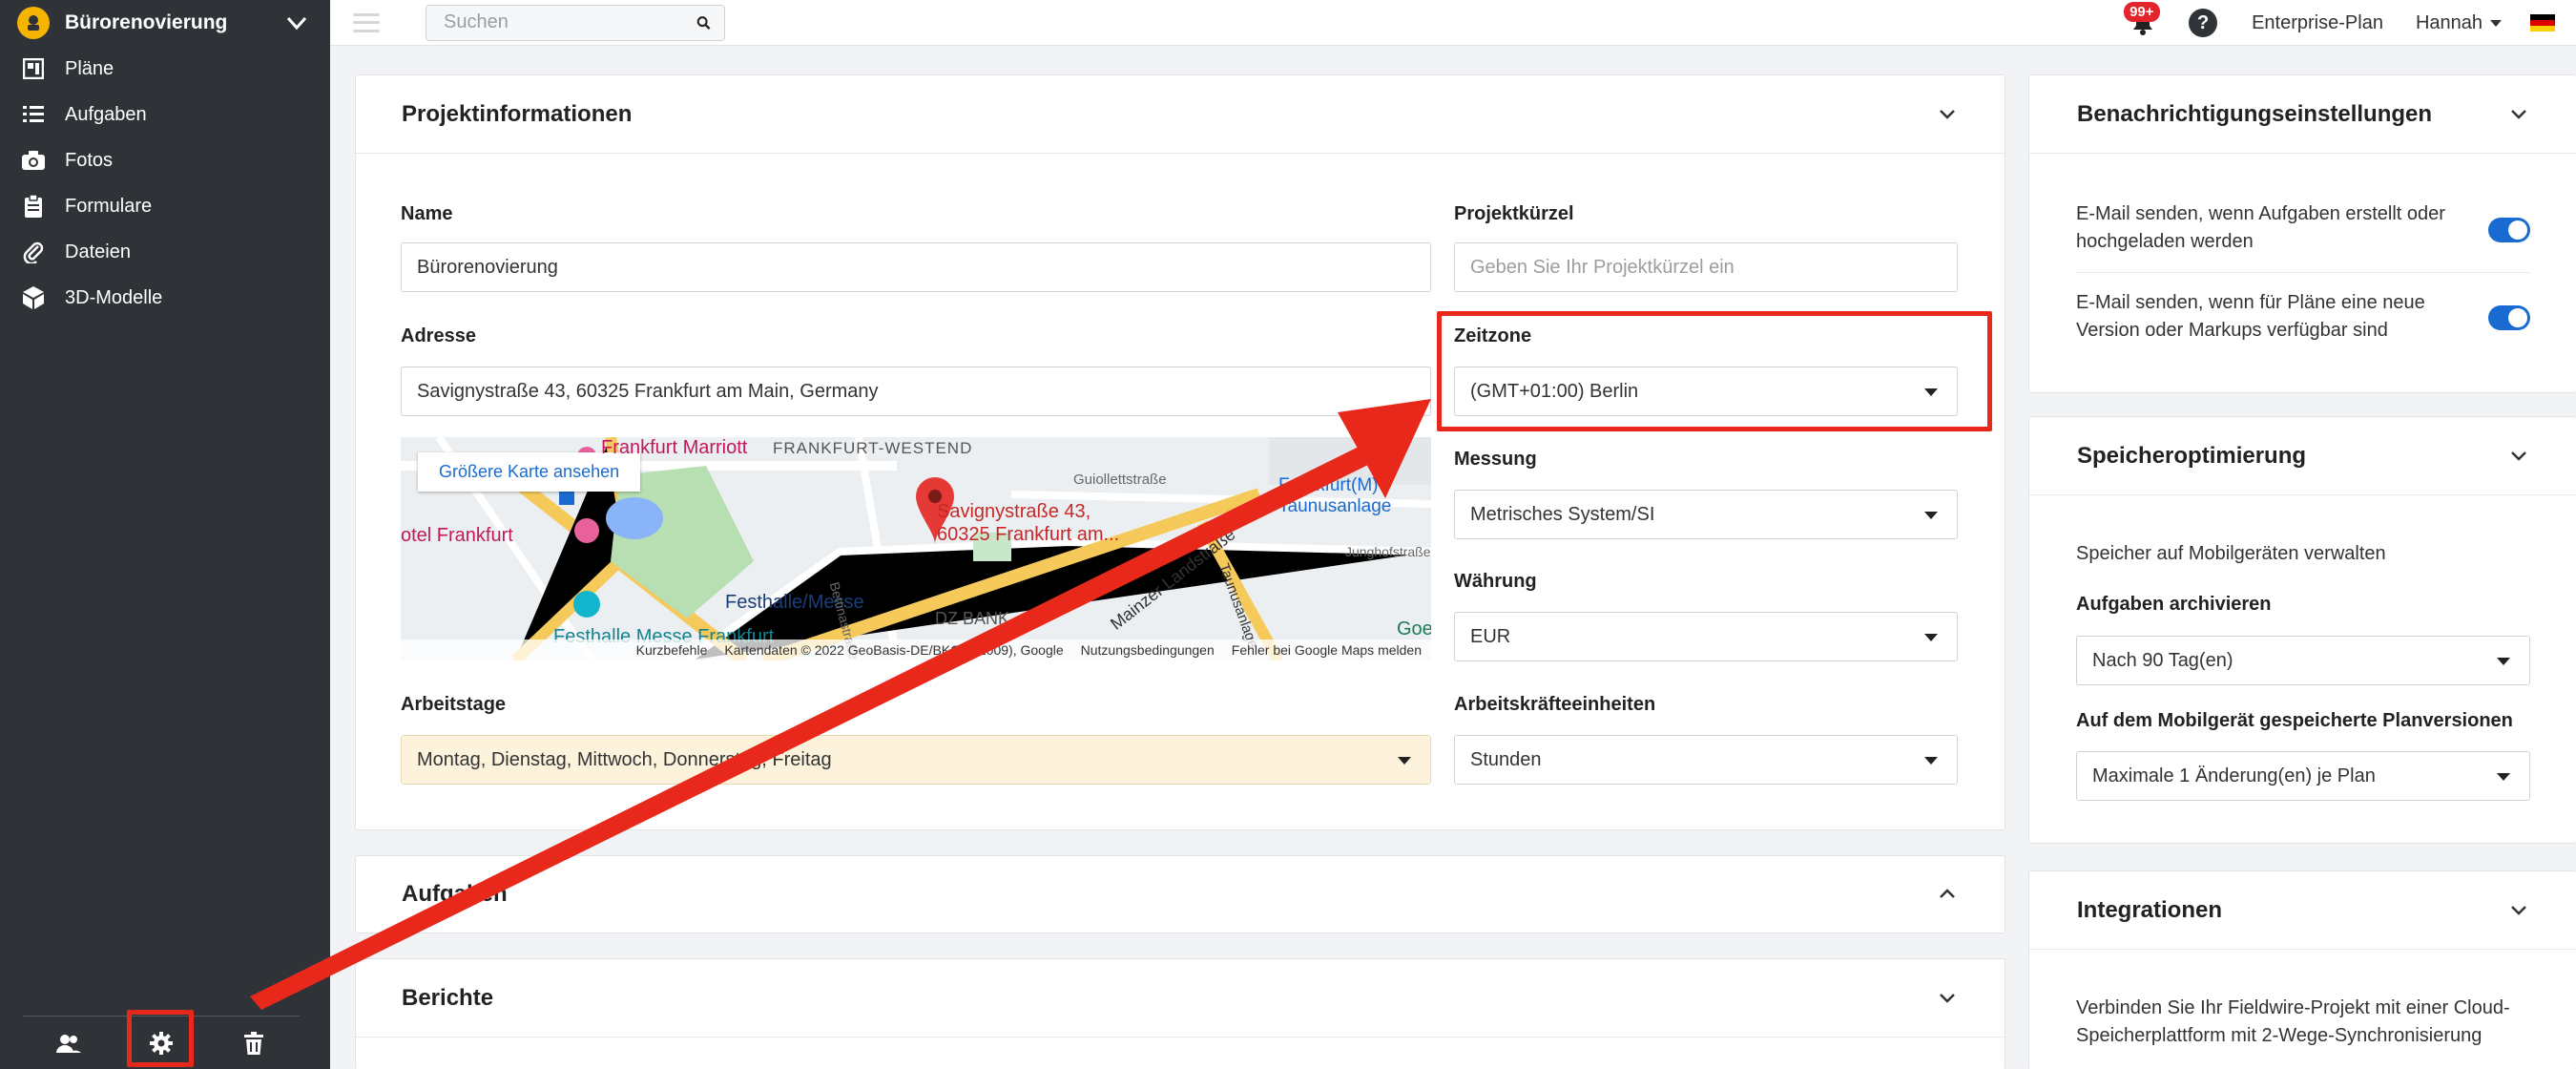  I want to click on labor-select: Stunden, so click(1706, 760).